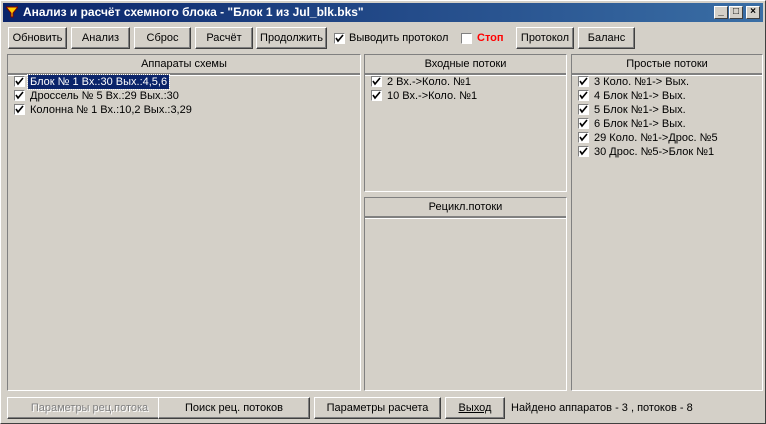  I want to click on status-text: Найдено аппаратов - 3 , потоков - 8, so click(602, 408).